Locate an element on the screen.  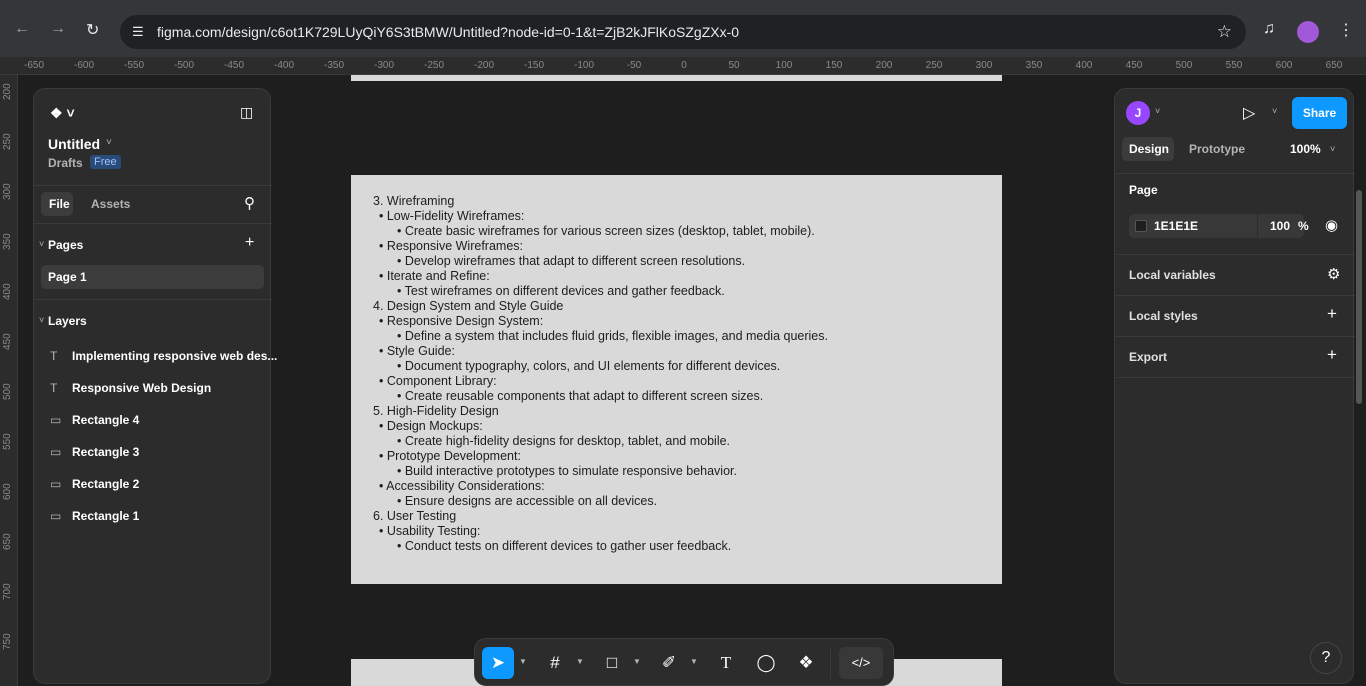
variables-icon: ⚙ is located at coordinates (1333, 274).